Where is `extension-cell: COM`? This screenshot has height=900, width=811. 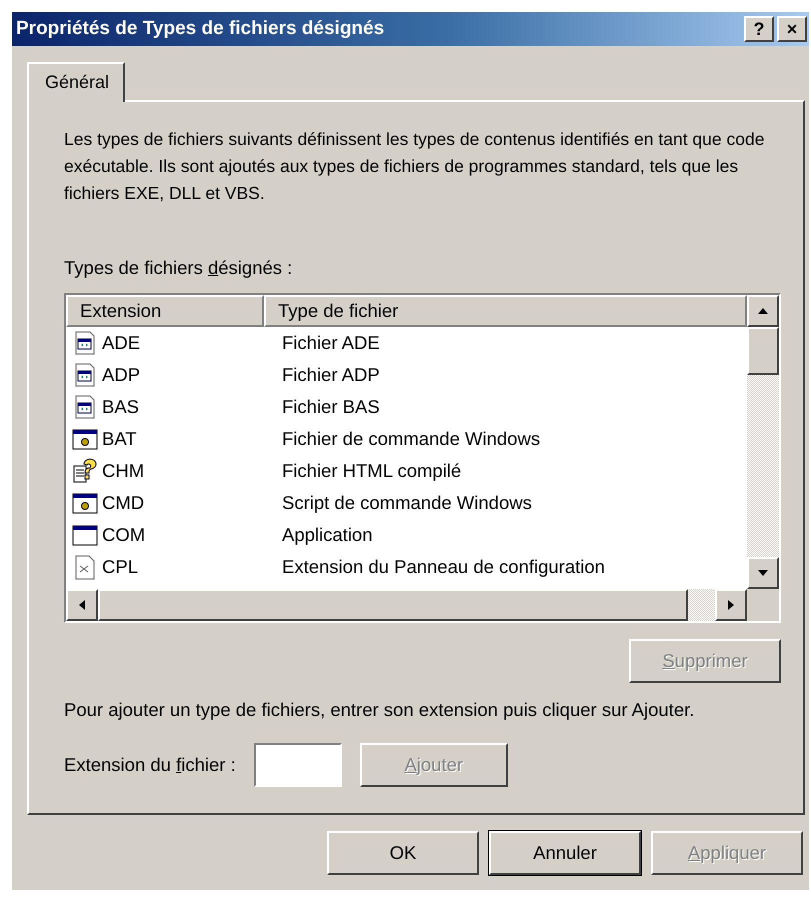 extension-cell: COM is located at coordinates (124, 535).